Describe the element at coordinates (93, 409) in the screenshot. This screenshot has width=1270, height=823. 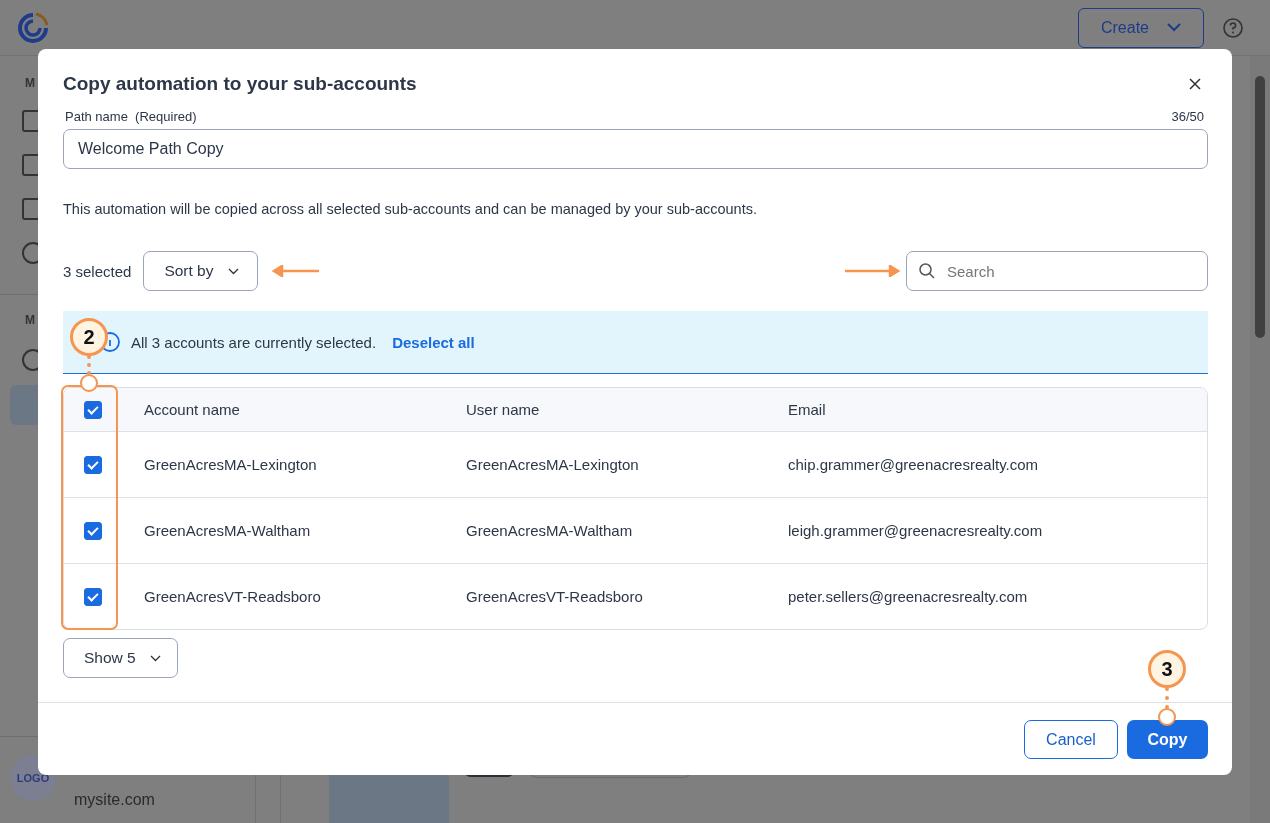
I see `select-all-checkbox` at that location.